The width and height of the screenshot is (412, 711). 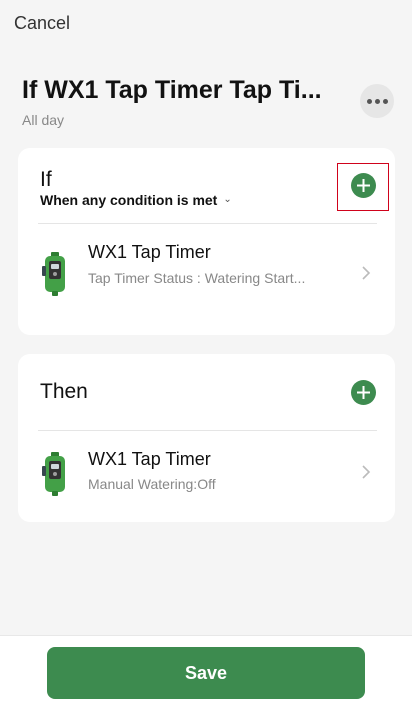 What do you see at coordinates (149, 252) in the screenshot?
I see `condition-item-title: WX1 Tap Timer` at bounding box center [149, 252].